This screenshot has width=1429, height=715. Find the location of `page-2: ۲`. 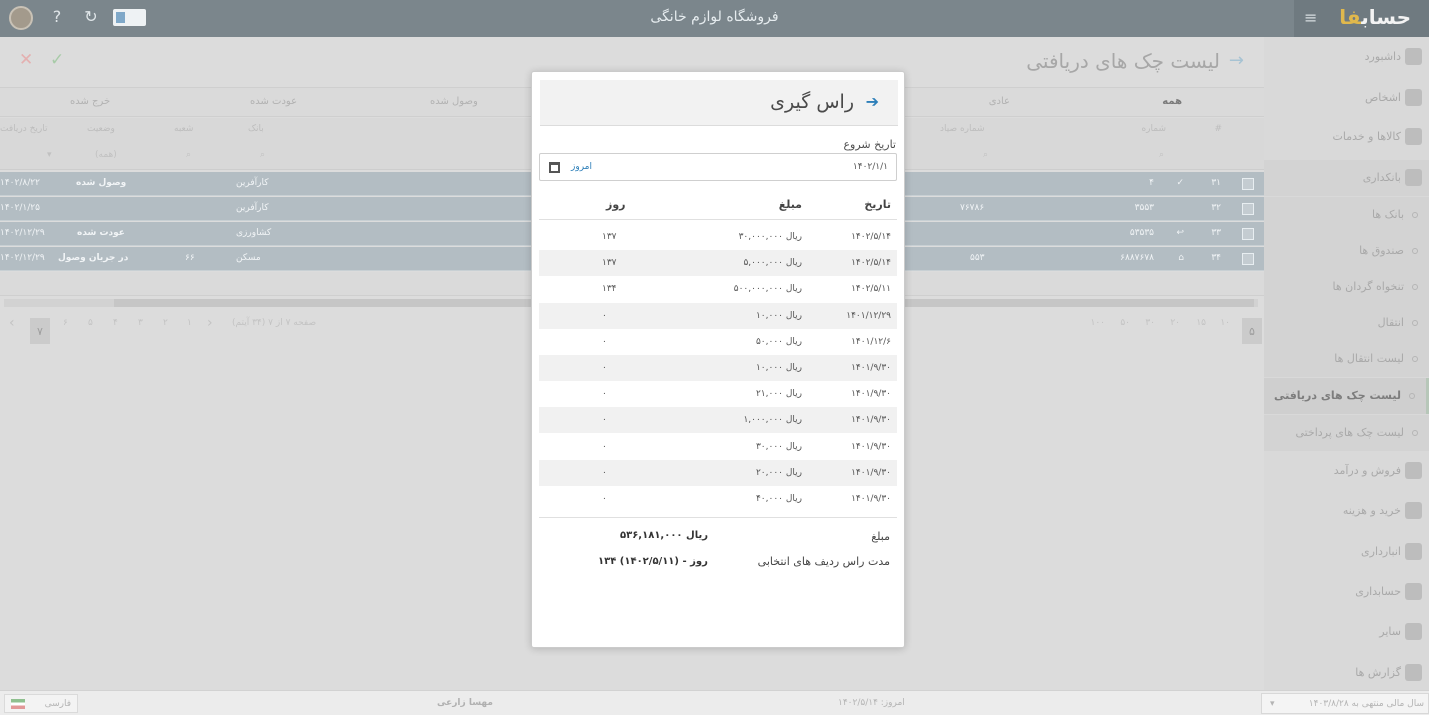

page-2: ۲ is located at coordinates (165, 323).